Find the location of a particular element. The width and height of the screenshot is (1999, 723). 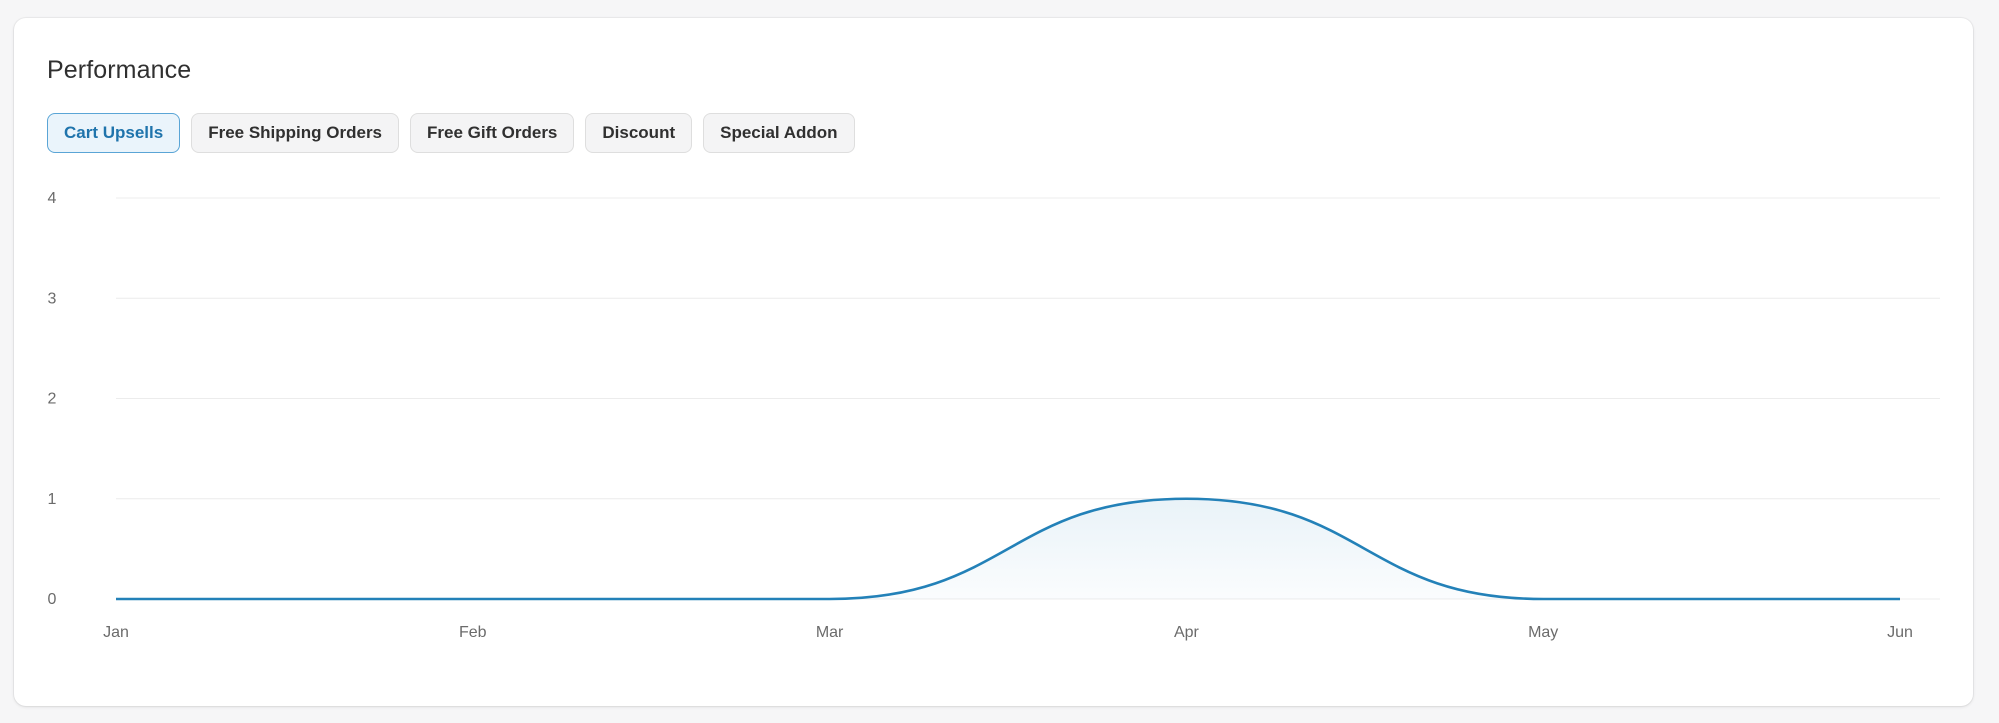

x-tick-label: Feb is located at coordinates (473, 632).